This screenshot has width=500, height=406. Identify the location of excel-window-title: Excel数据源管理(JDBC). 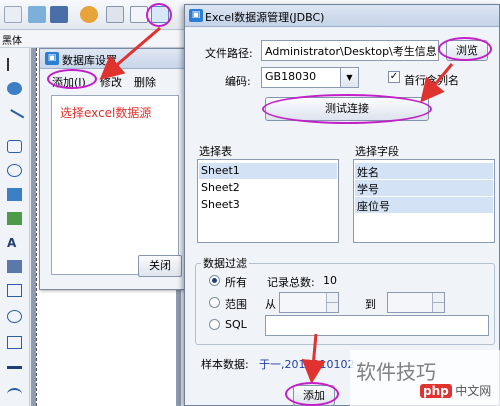
(265, 17).